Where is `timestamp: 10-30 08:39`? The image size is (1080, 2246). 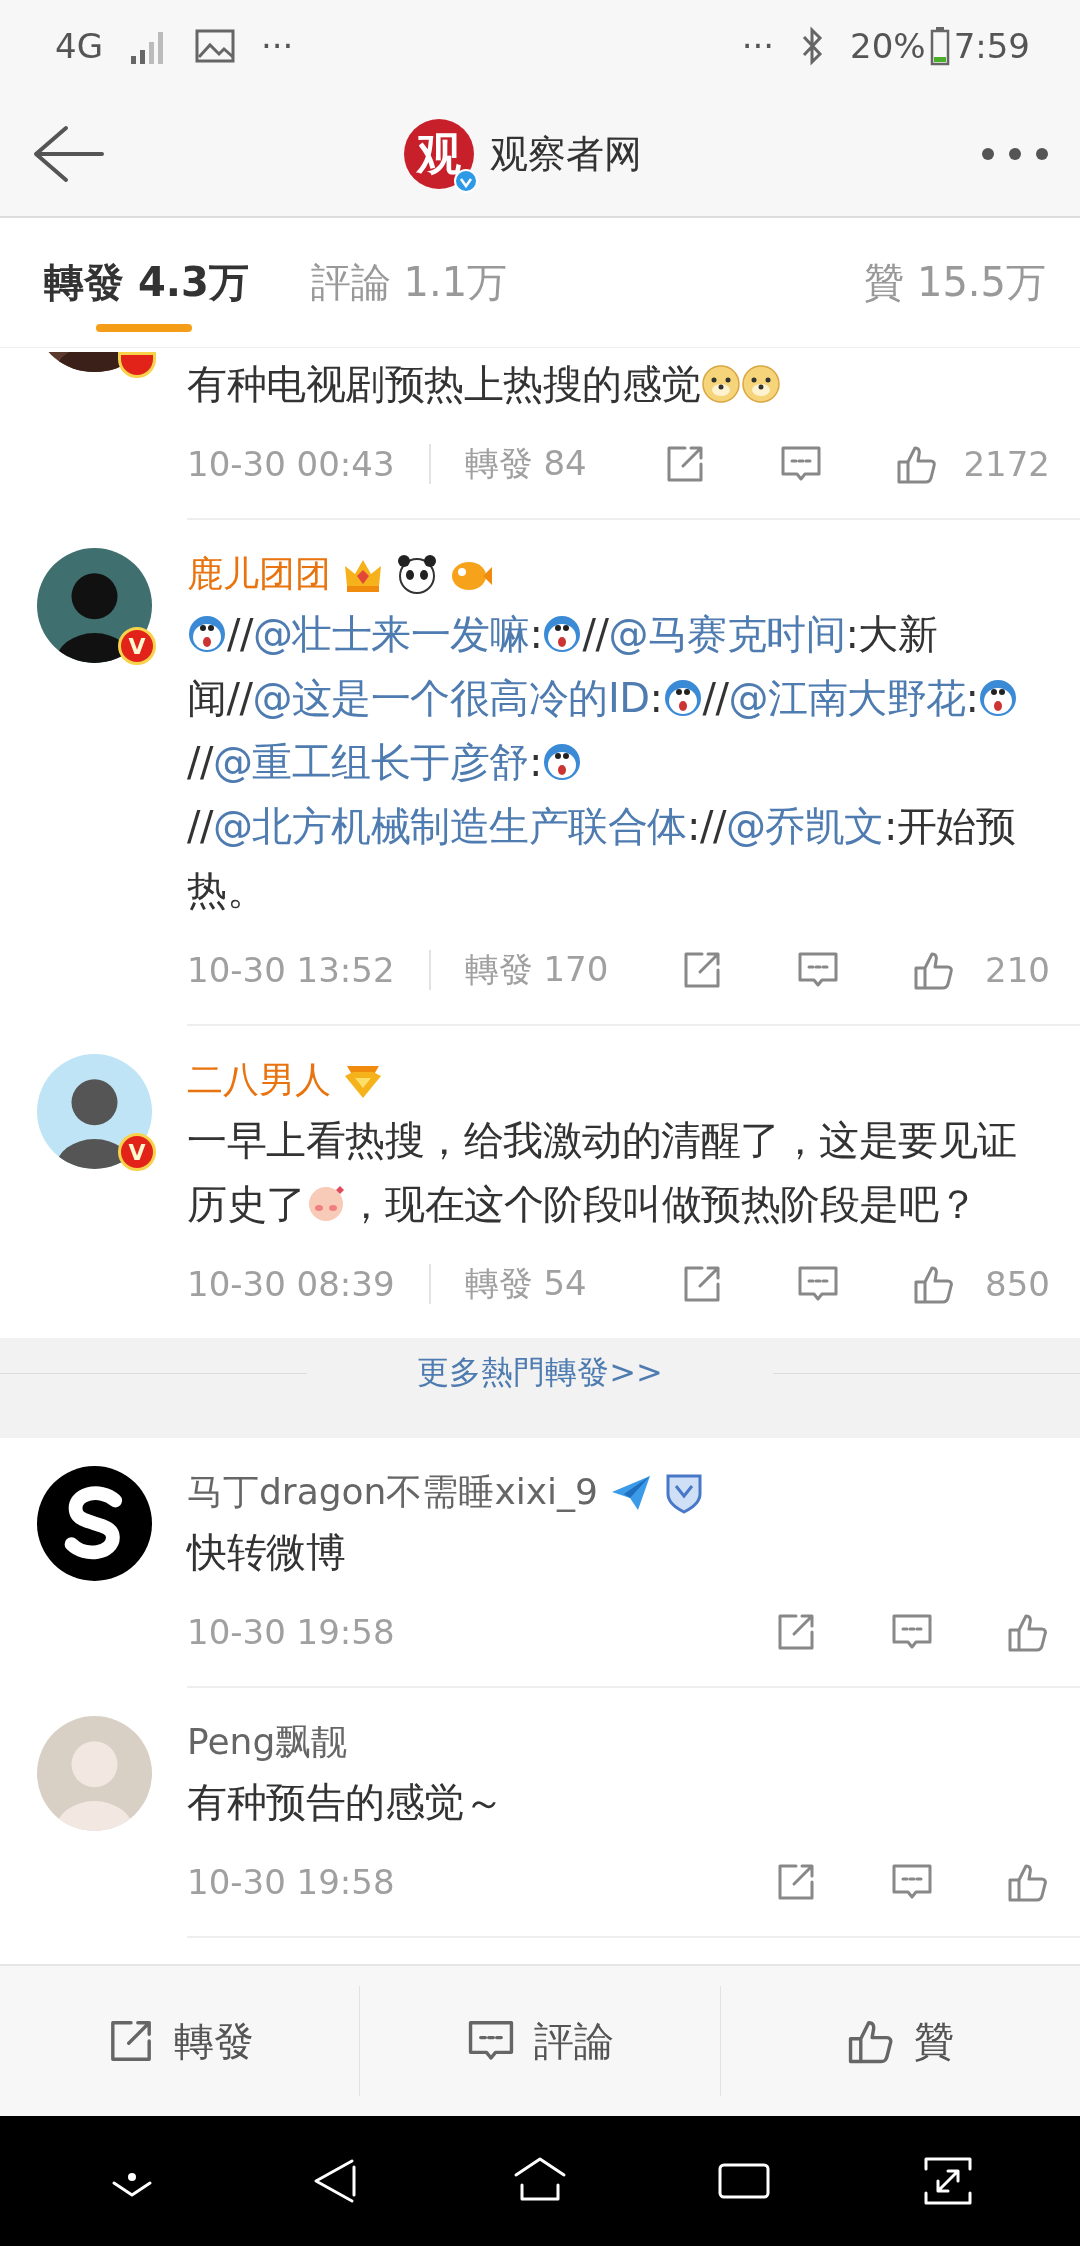
timestamp: 10-30 08:39 is located at coordinates (291, 1284).